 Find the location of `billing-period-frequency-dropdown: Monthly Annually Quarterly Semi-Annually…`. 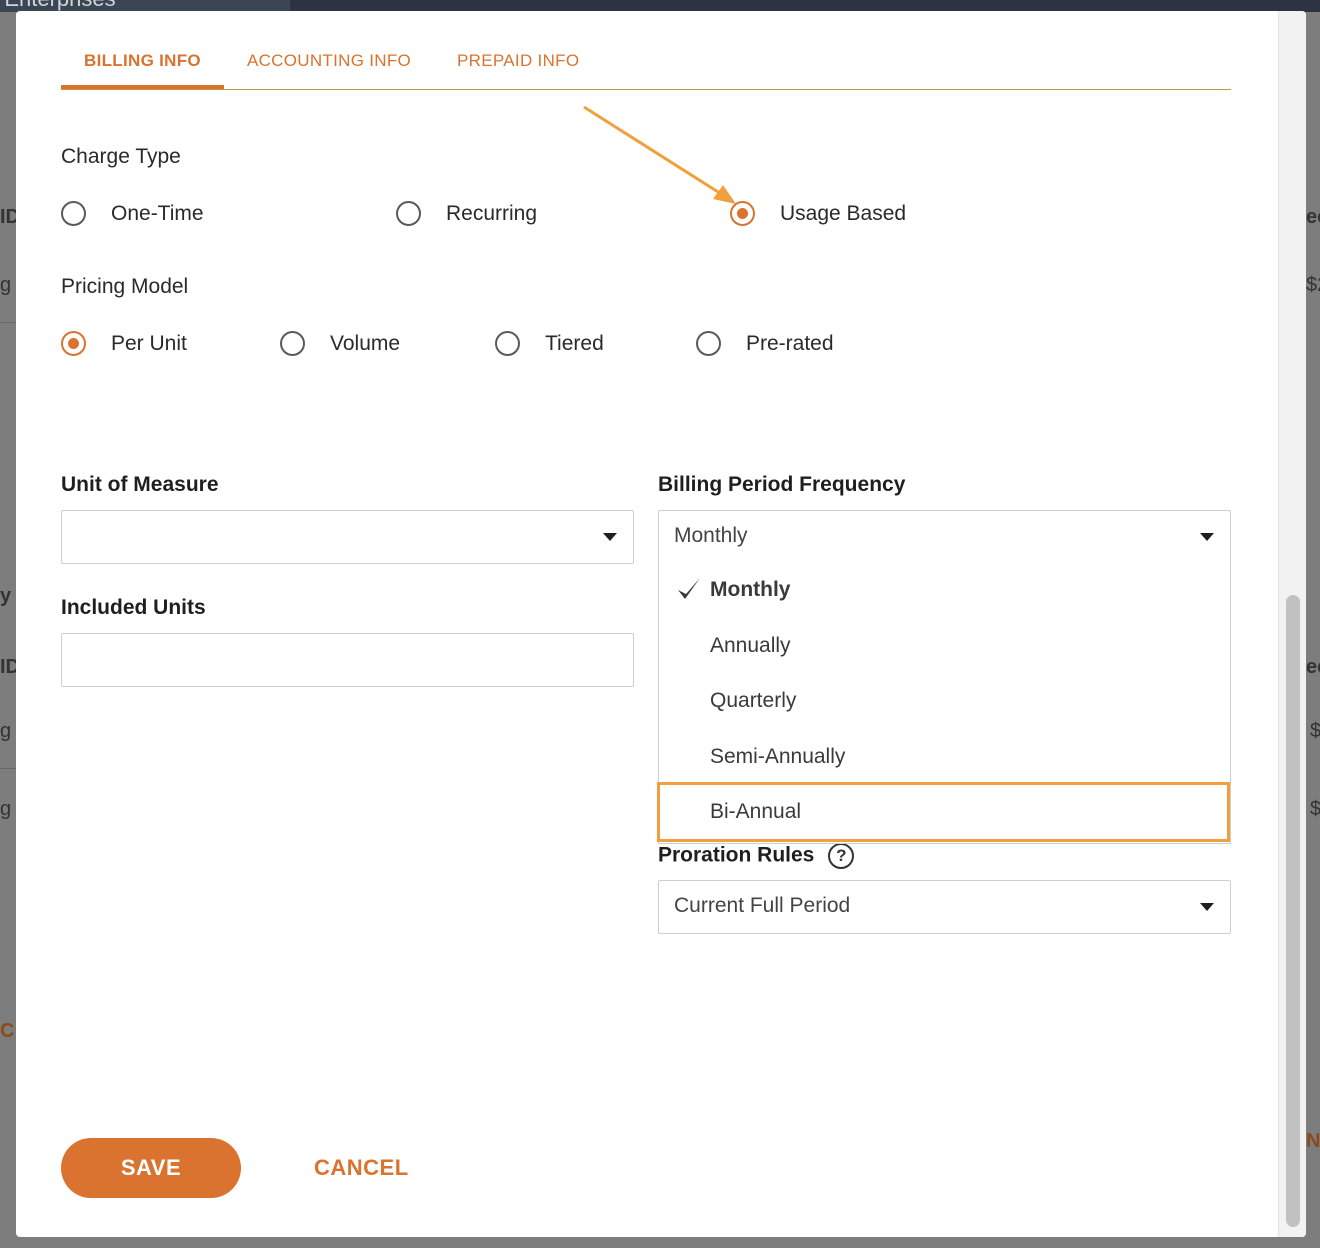

billing-period-frequency-dropdown: Monthly Annually Quarterly Semi-Annually… is located at coordinates (944, 703).